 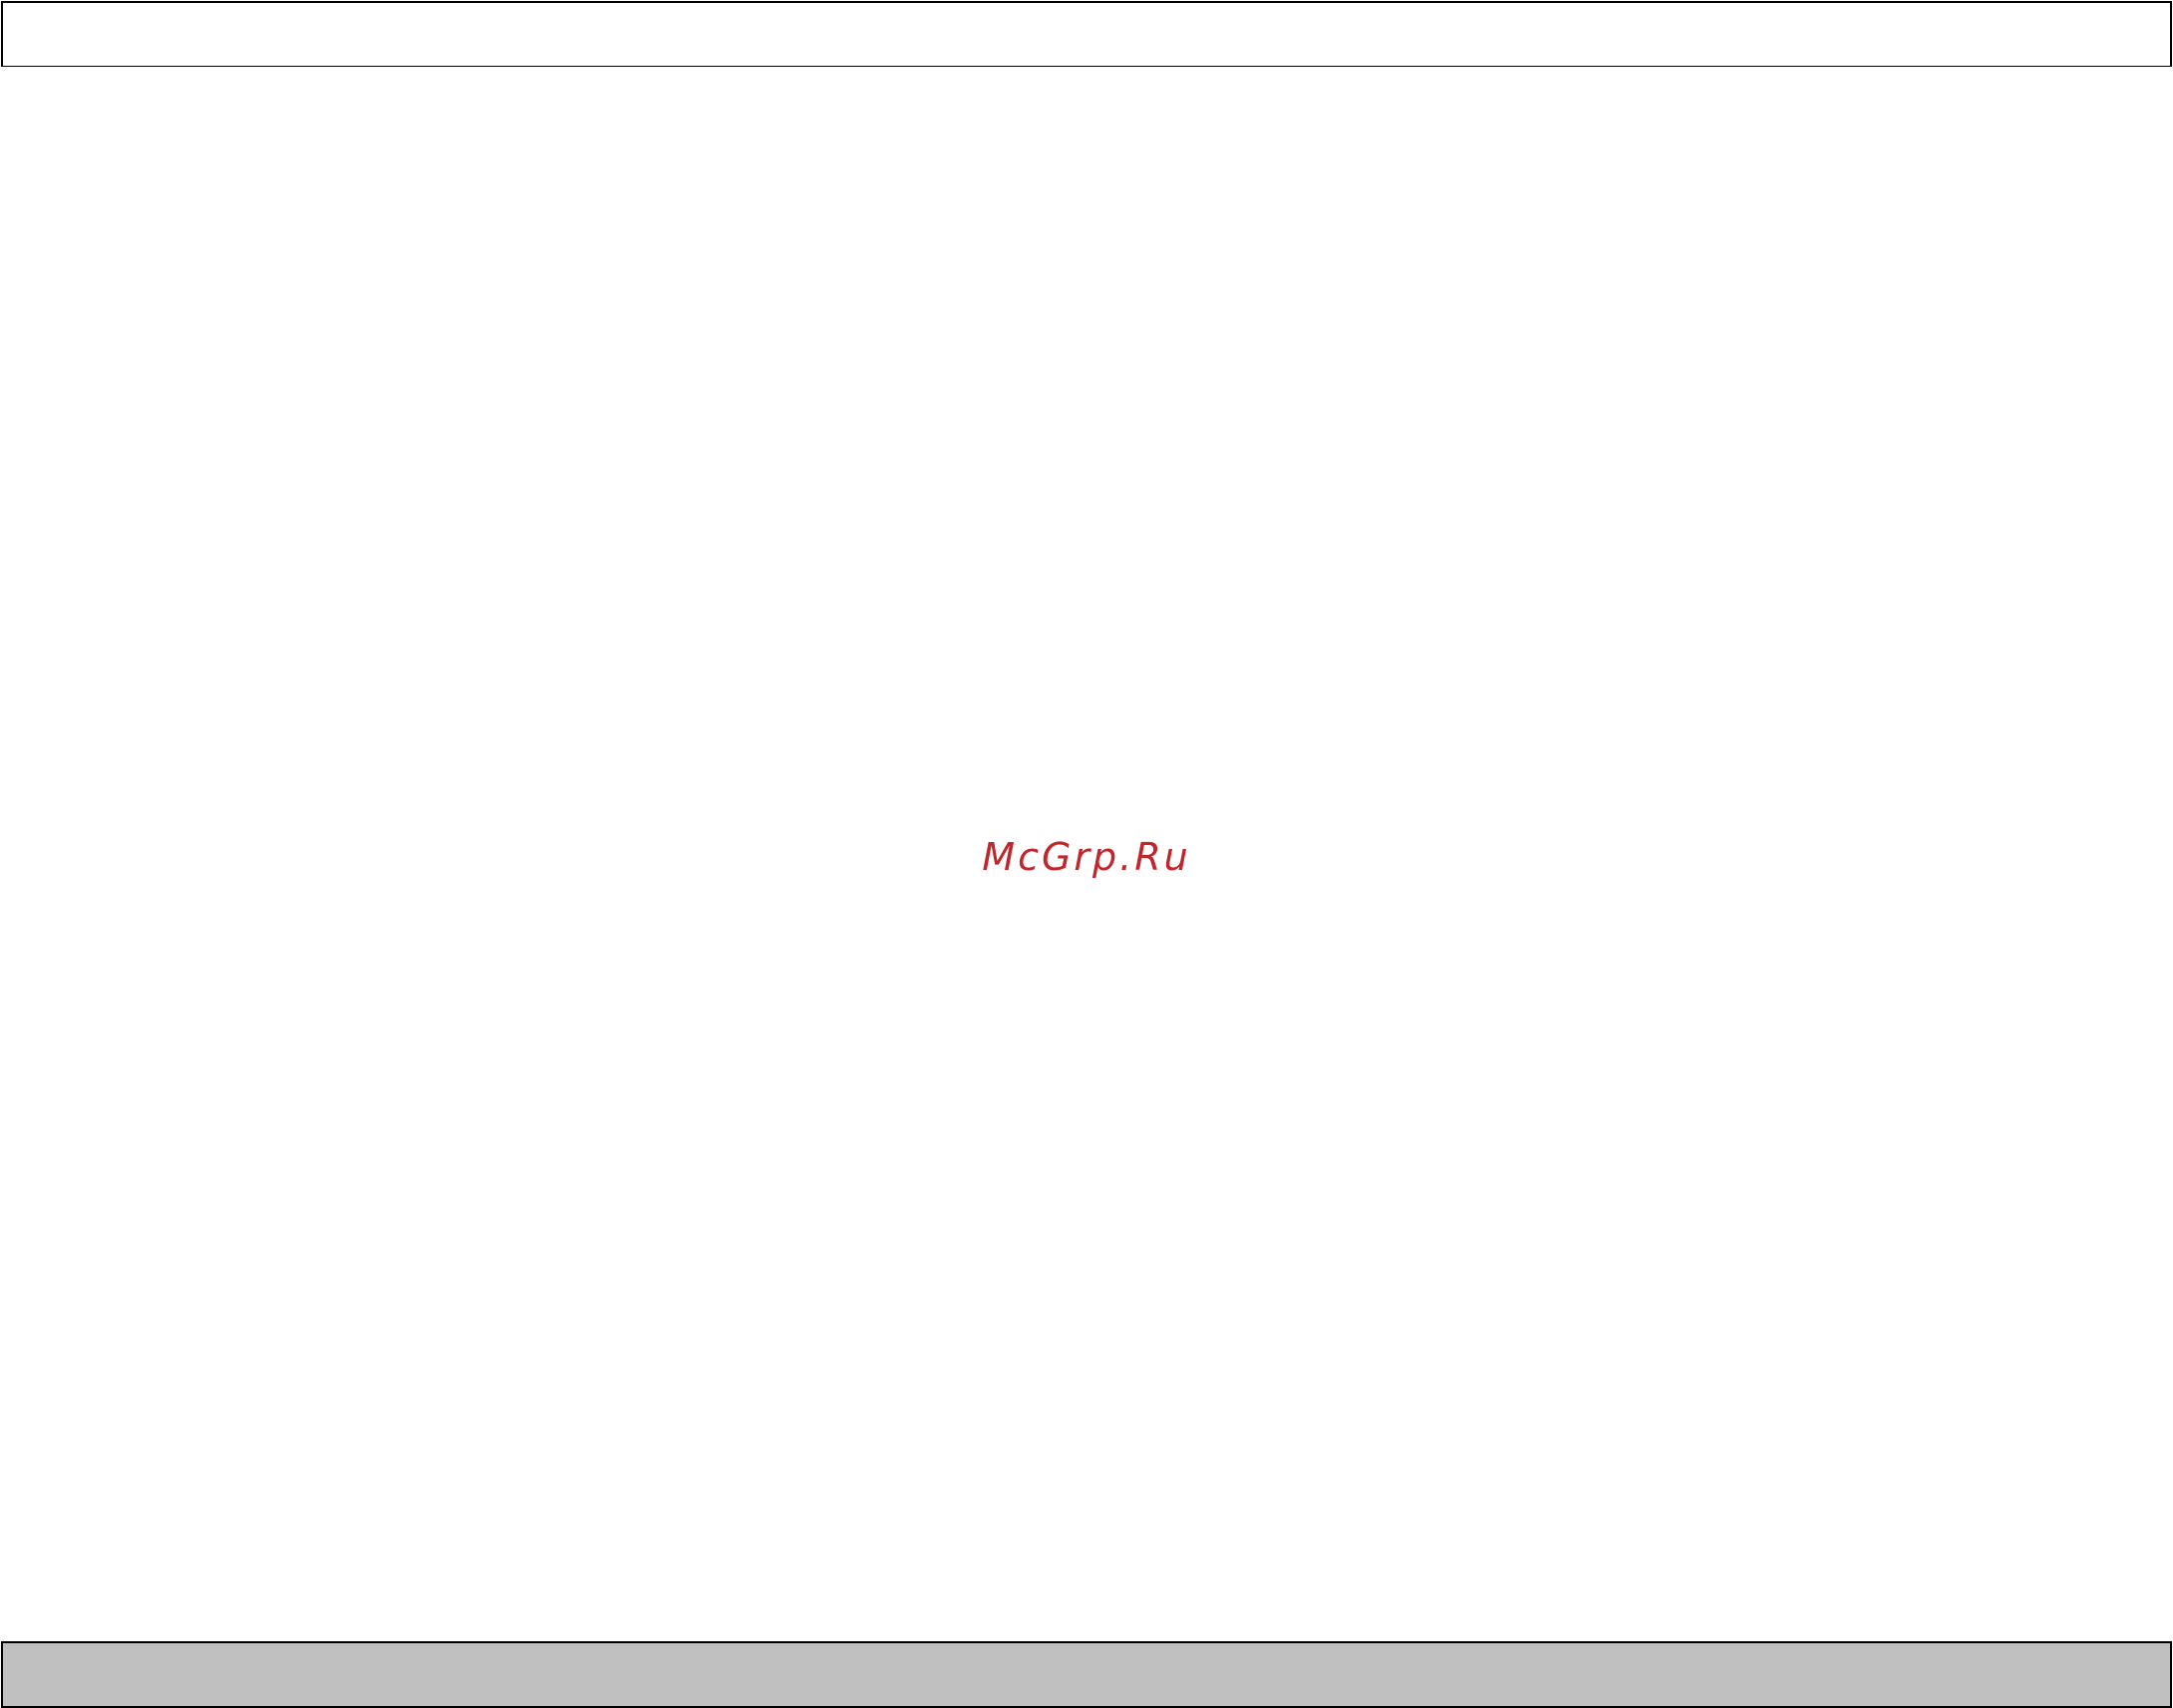 What do you see at coordinates (1087, 857) in the screenshot?
I see `watermark-text: McGrp.Ru` at bounding box center [1087, 857].